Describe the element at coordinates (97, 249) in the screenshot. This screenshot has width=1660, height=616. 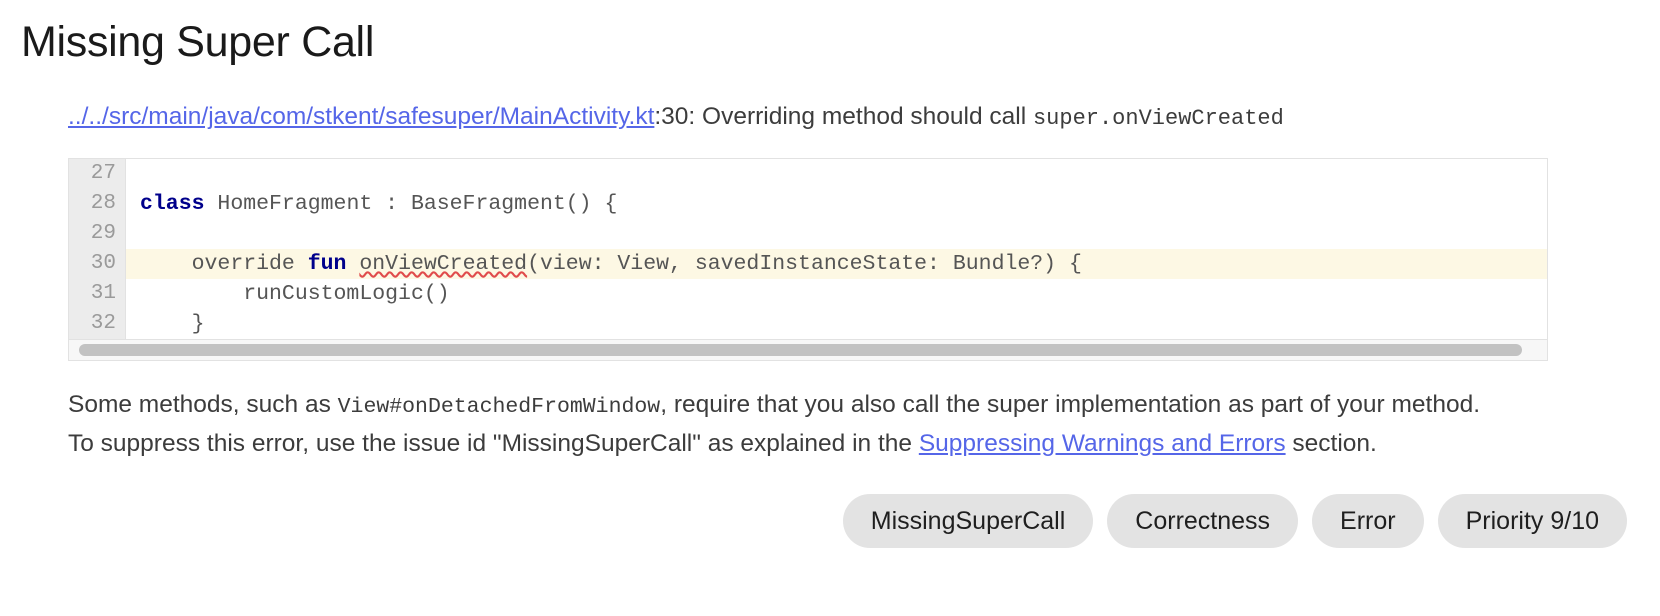
I see `code-gutter: 27 28 29 30 31 32` at that location.